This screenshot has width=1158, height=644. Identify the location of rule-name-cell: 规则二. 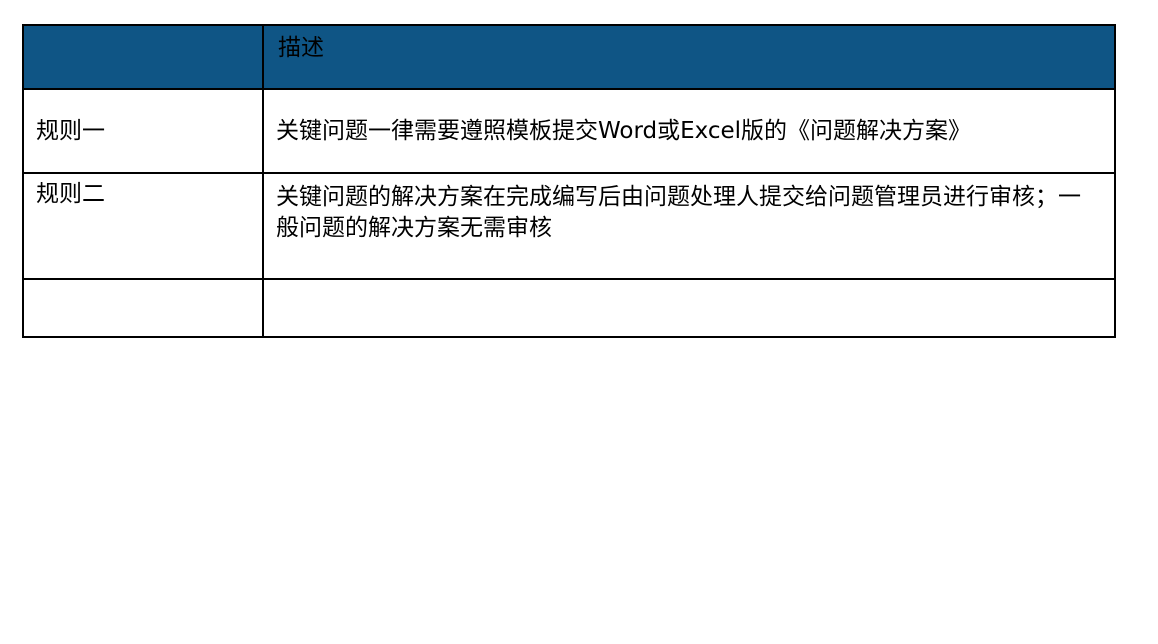
(143, 226).